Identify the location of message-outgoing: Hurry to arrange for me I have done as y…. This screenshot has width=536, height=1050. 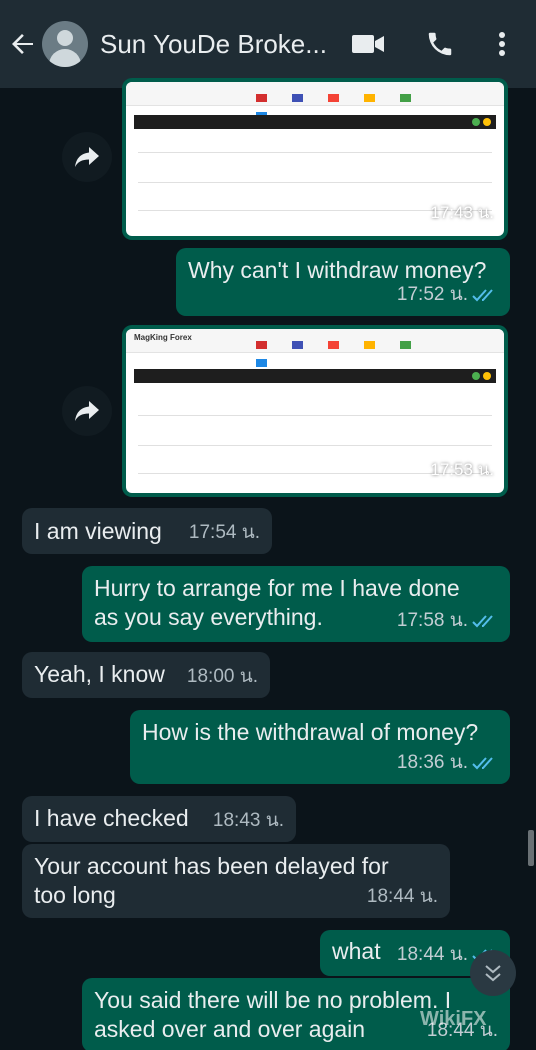
(296, 604).